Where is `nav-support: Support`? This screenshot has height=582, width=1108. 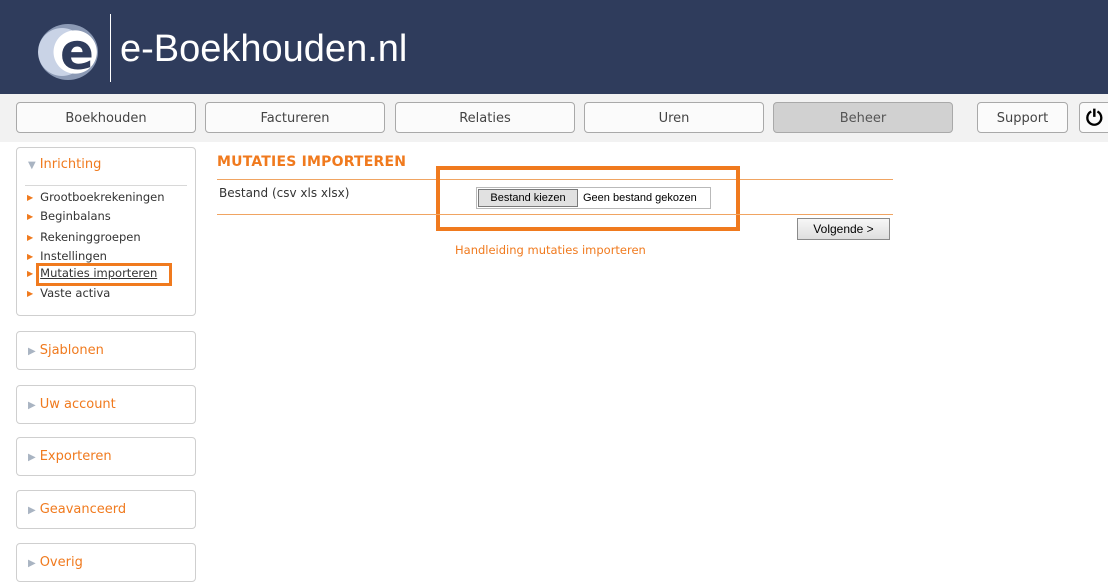
nav-support: Support is located at coordinates (1022, 117).